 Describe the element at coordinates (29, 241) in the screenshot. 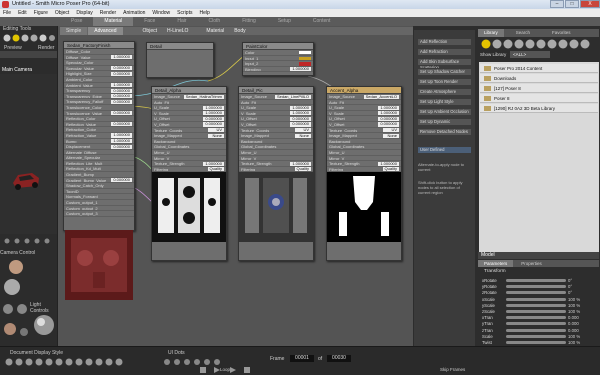

I see `camera-mode-icons` at that location.